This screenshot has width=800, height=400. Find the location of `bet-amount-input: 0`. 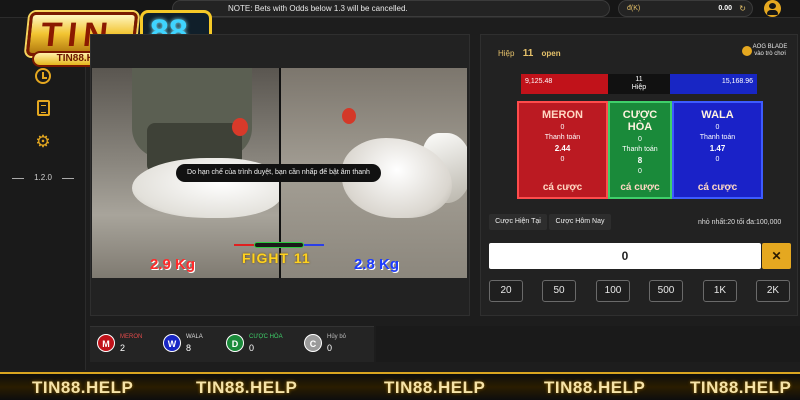

bet-amount-input: 0 is located at coordinates (625, 256).